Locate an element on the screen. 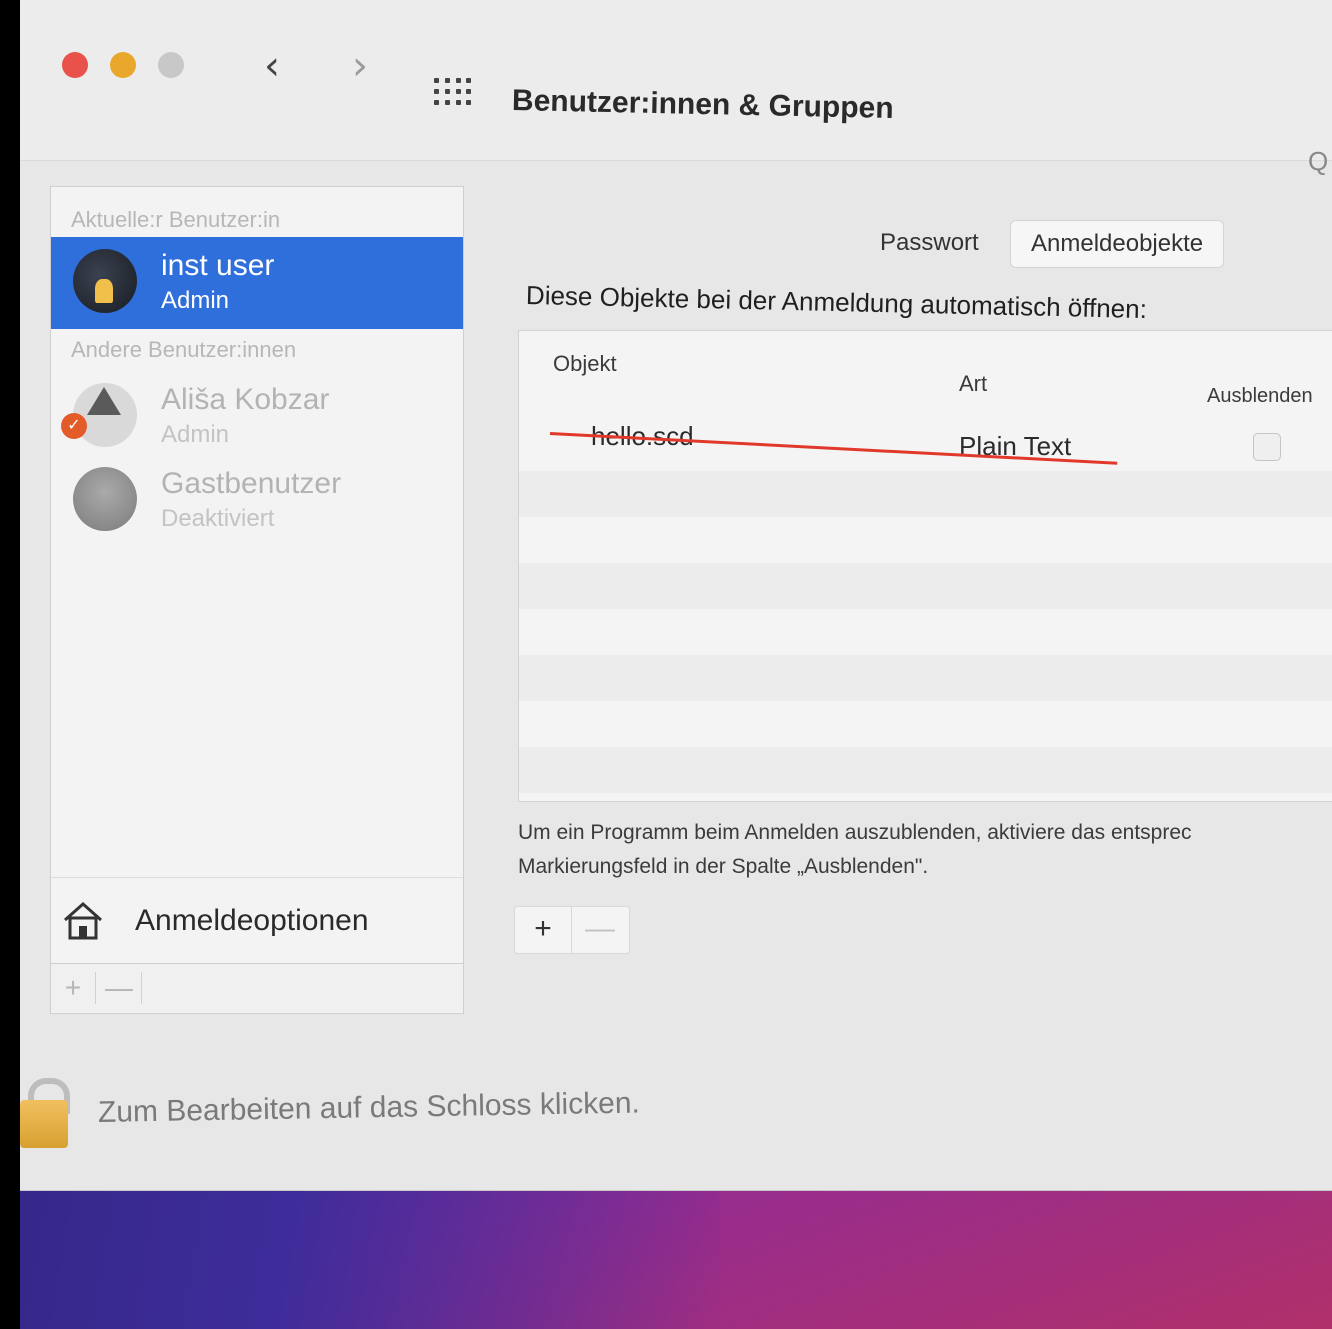 The width and height of the screenshot is (1332, 1329). hide-checkbox is located at coordinates (1267, 447).